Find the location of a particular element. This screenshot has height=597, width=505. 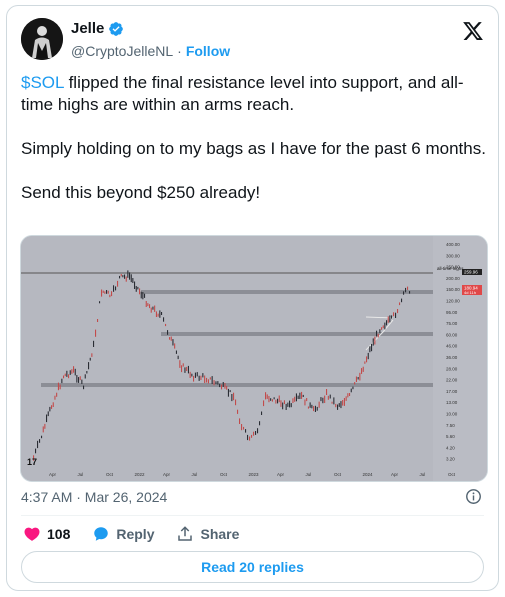

x-tick-label: 2024 is located at coordinates (368, 474).